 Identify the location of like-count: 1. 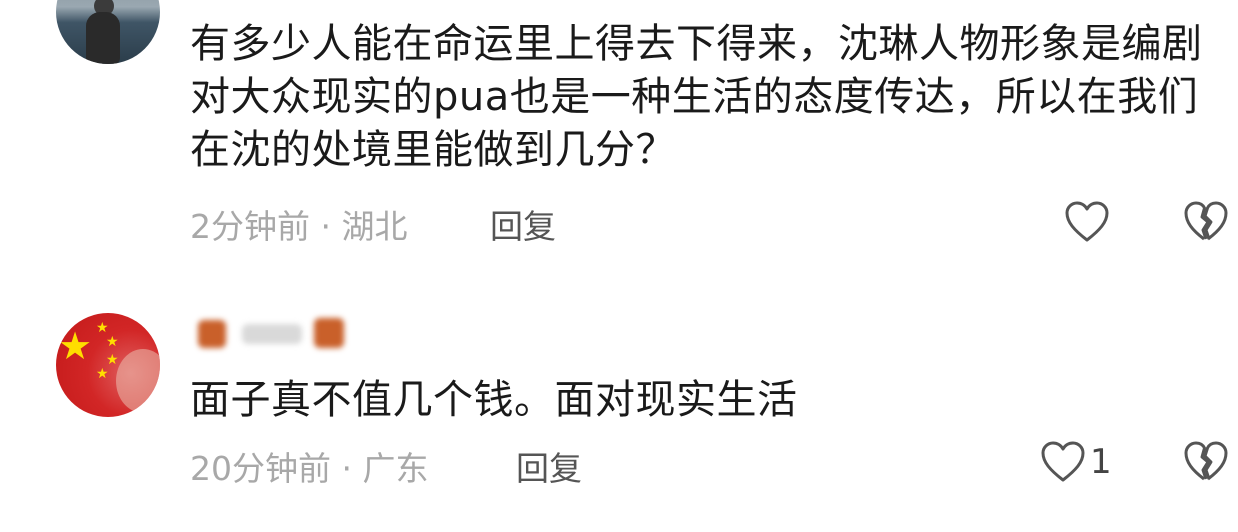
(1101, 462).